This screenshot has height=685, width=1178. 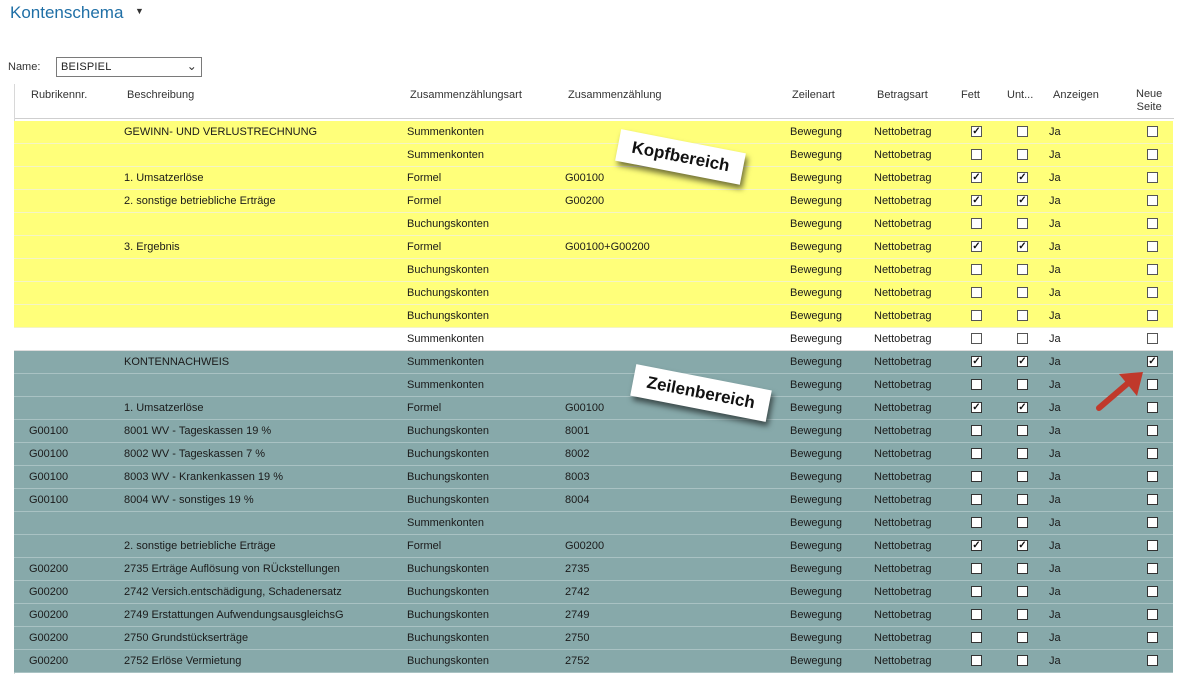 I want to click on column-header-zeilenart: Zeilenart, so click(x=813, y=95).